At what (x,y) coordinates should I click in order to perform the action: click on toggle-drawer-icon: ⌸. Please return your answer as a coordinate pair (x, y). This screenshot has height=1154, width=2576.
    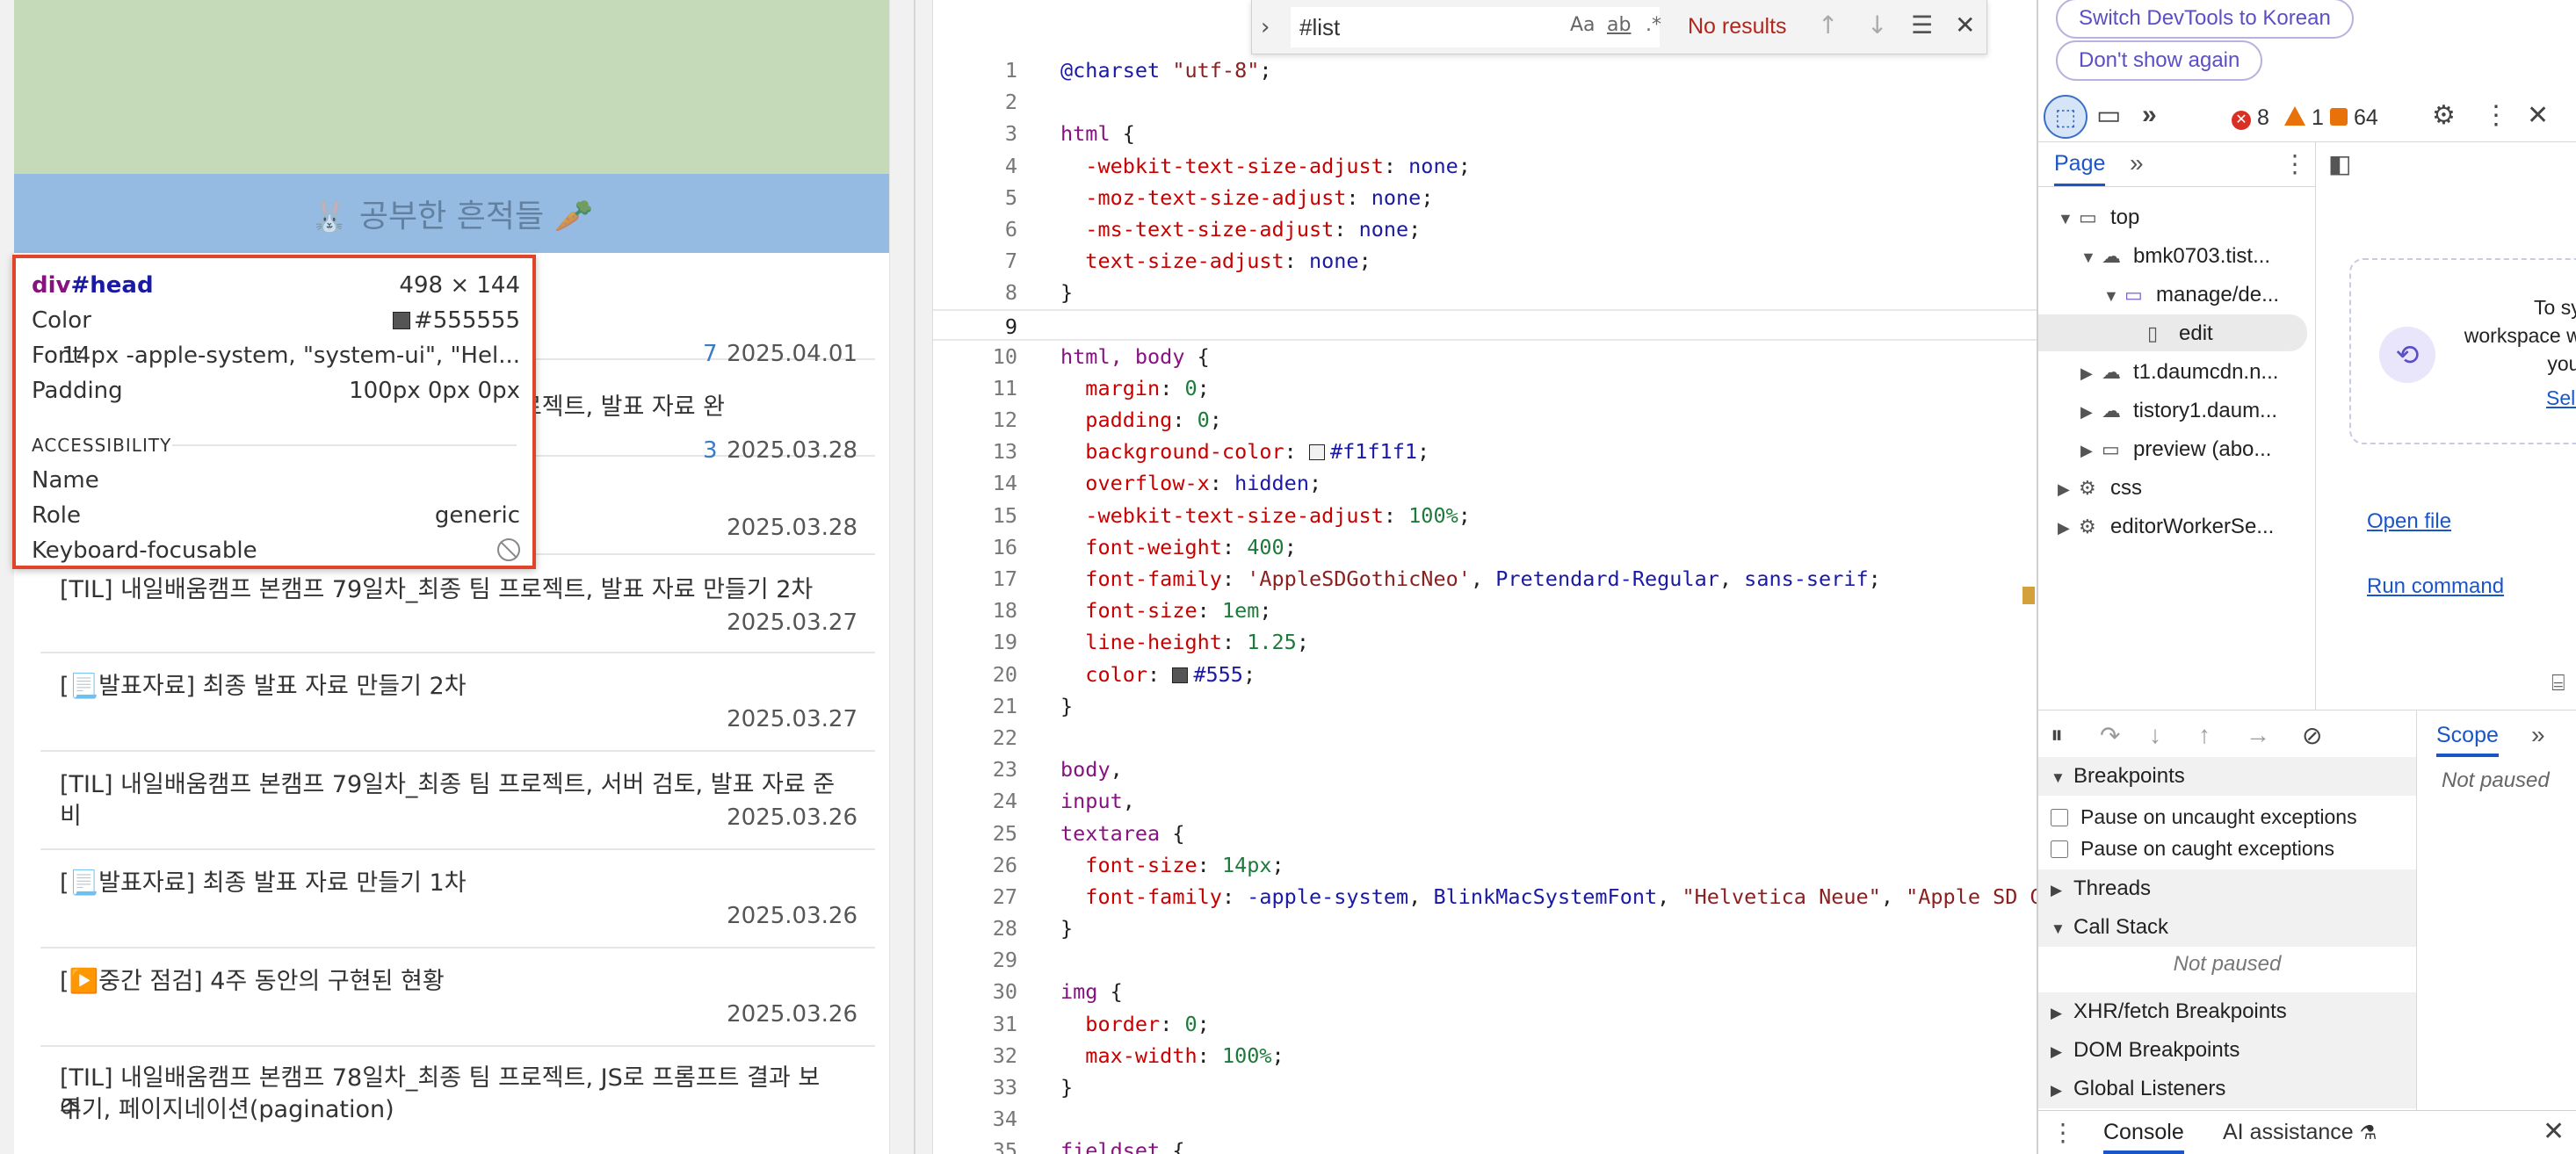
    Looking at the image, I should click on (2558, 683).